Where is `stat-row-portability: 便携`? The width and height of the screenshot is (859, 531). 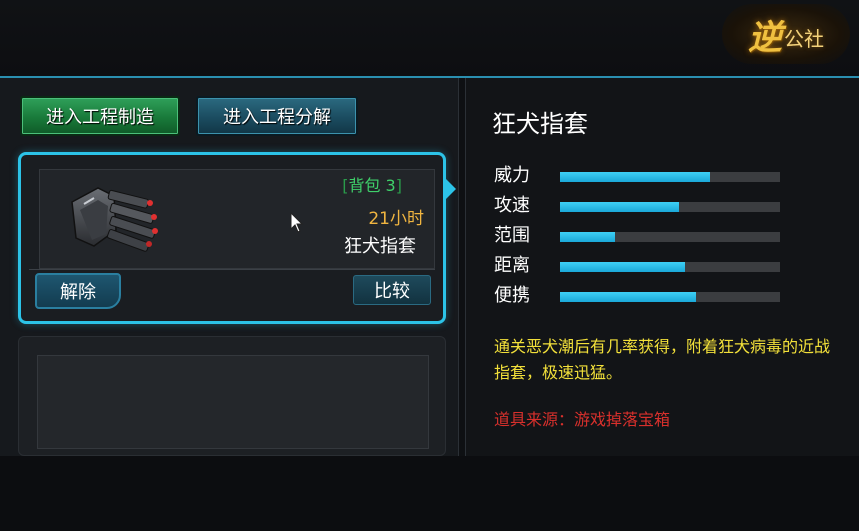 stat-row-portability: 便携 is located at coordinates (644, 296).